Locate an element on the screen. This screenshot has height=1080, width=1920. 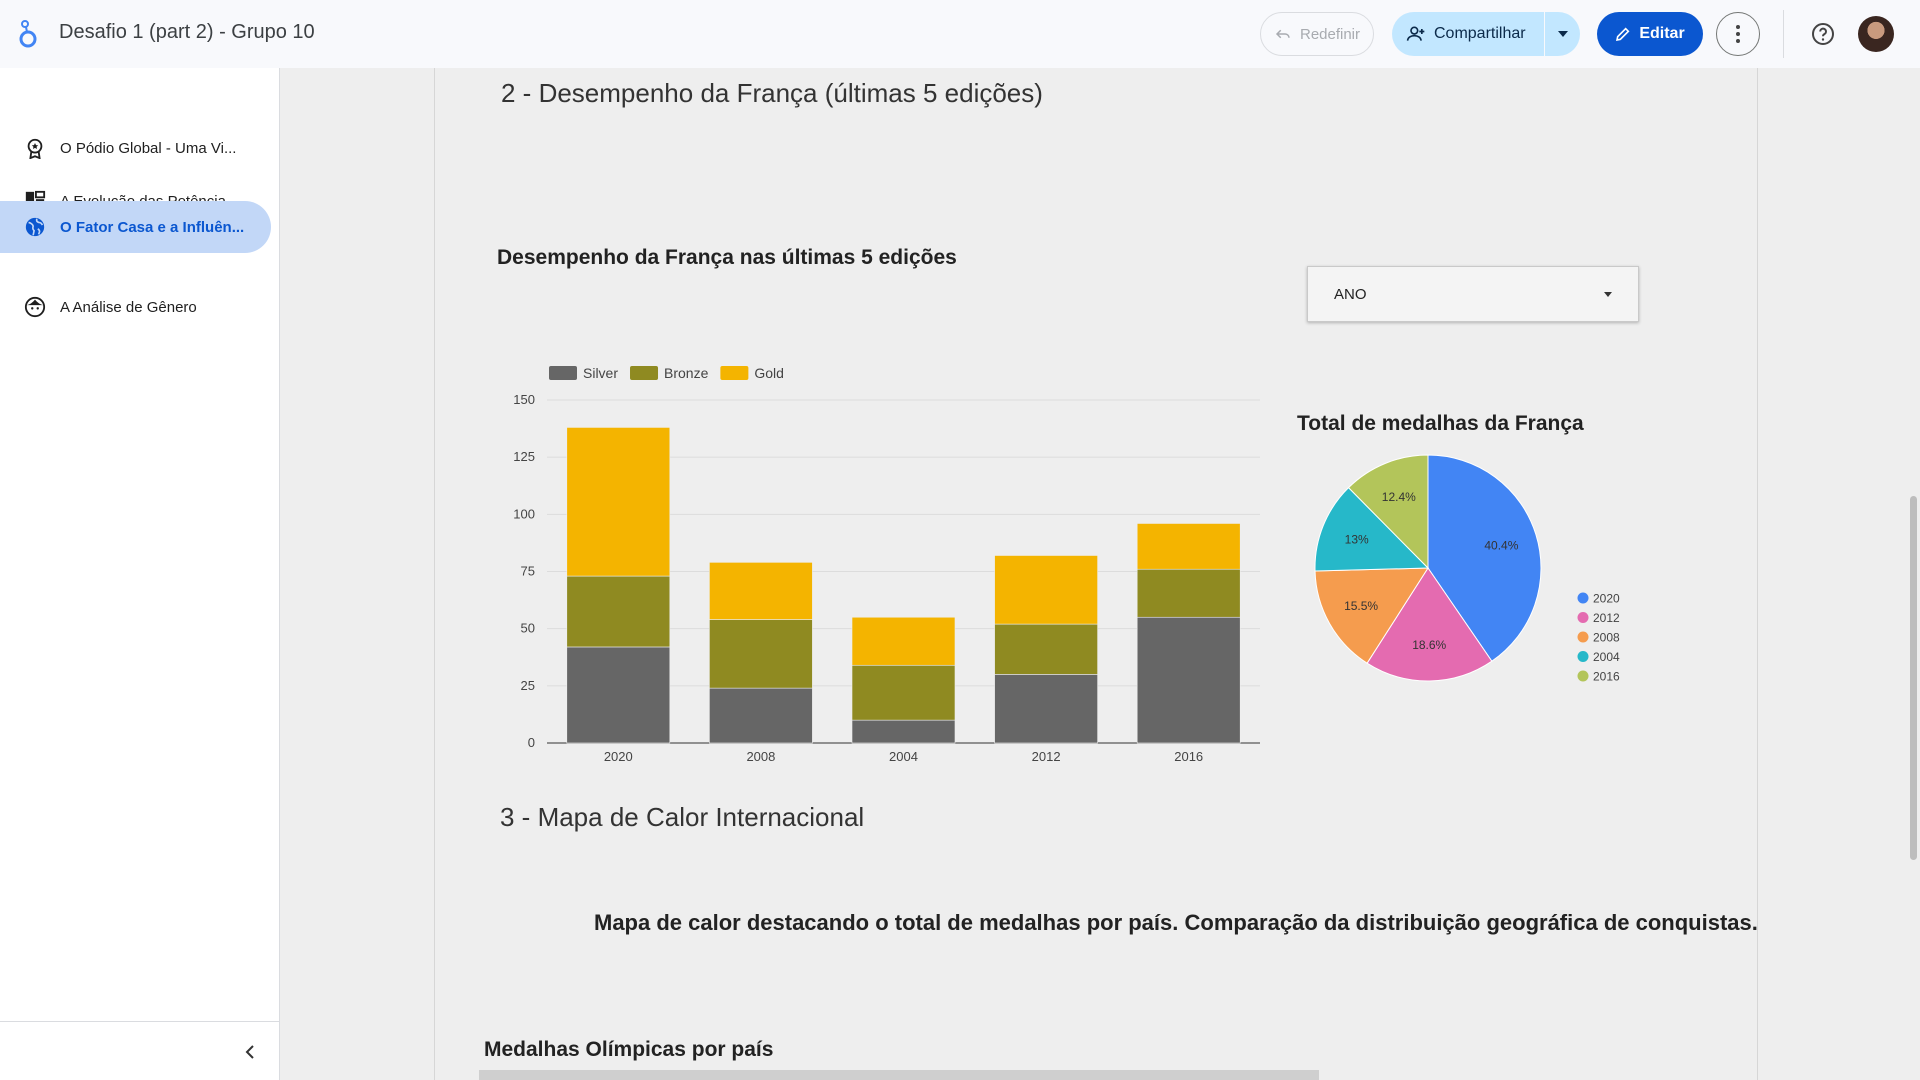
bar-gold-2004 is located at coordinates (903, 641).